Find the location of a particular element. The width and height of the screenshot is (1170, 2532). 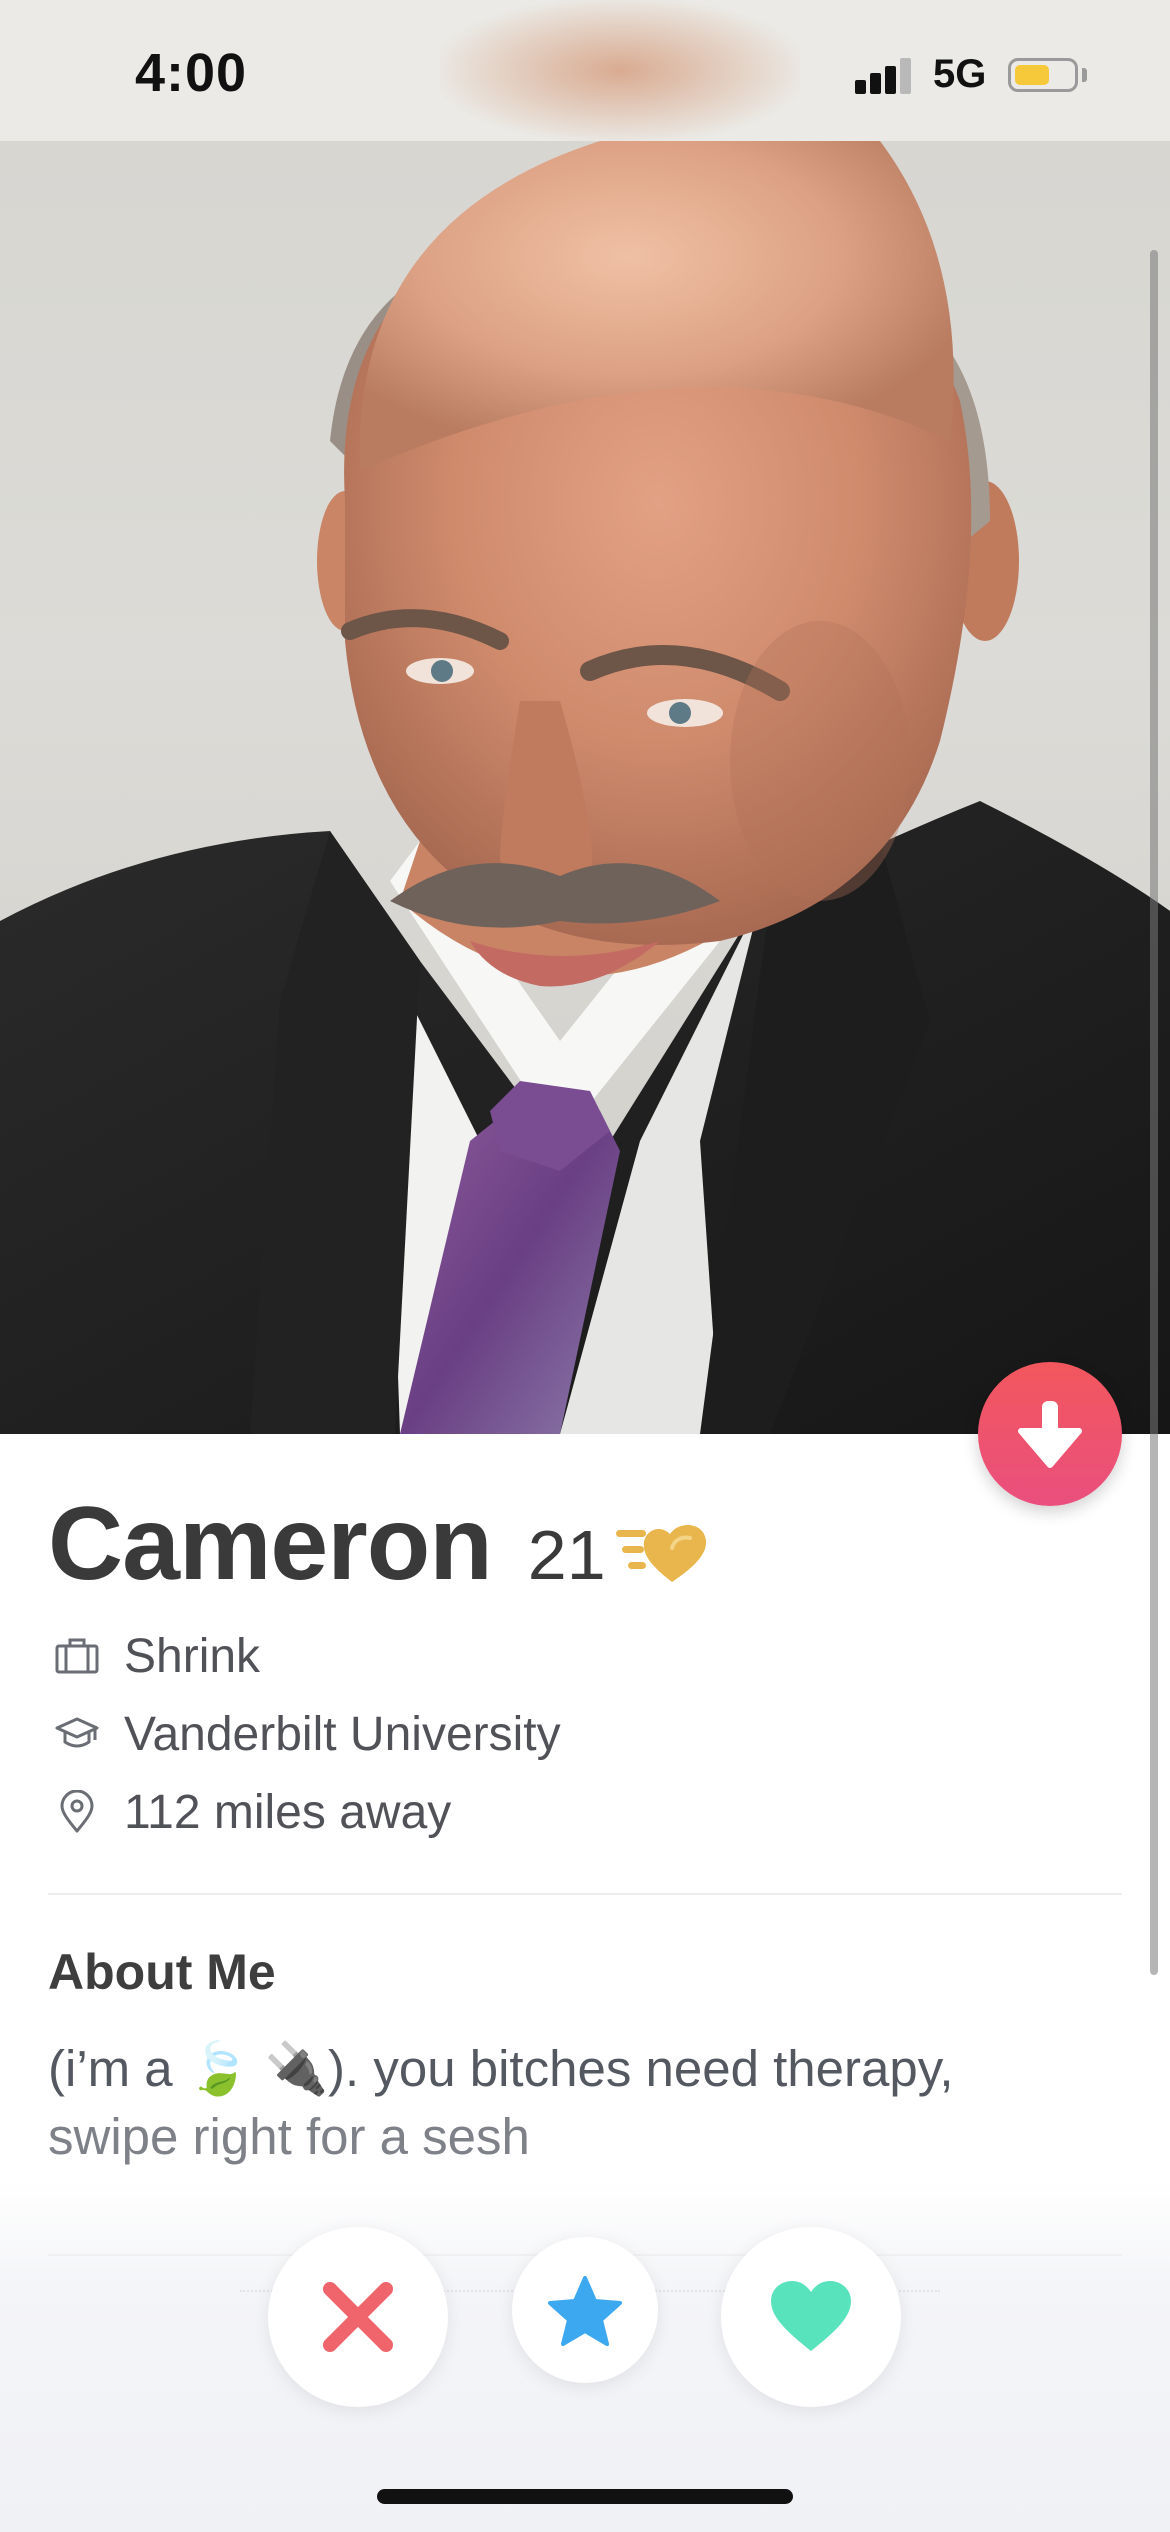

location-pin-icon is located at coordinates (77, 1812).